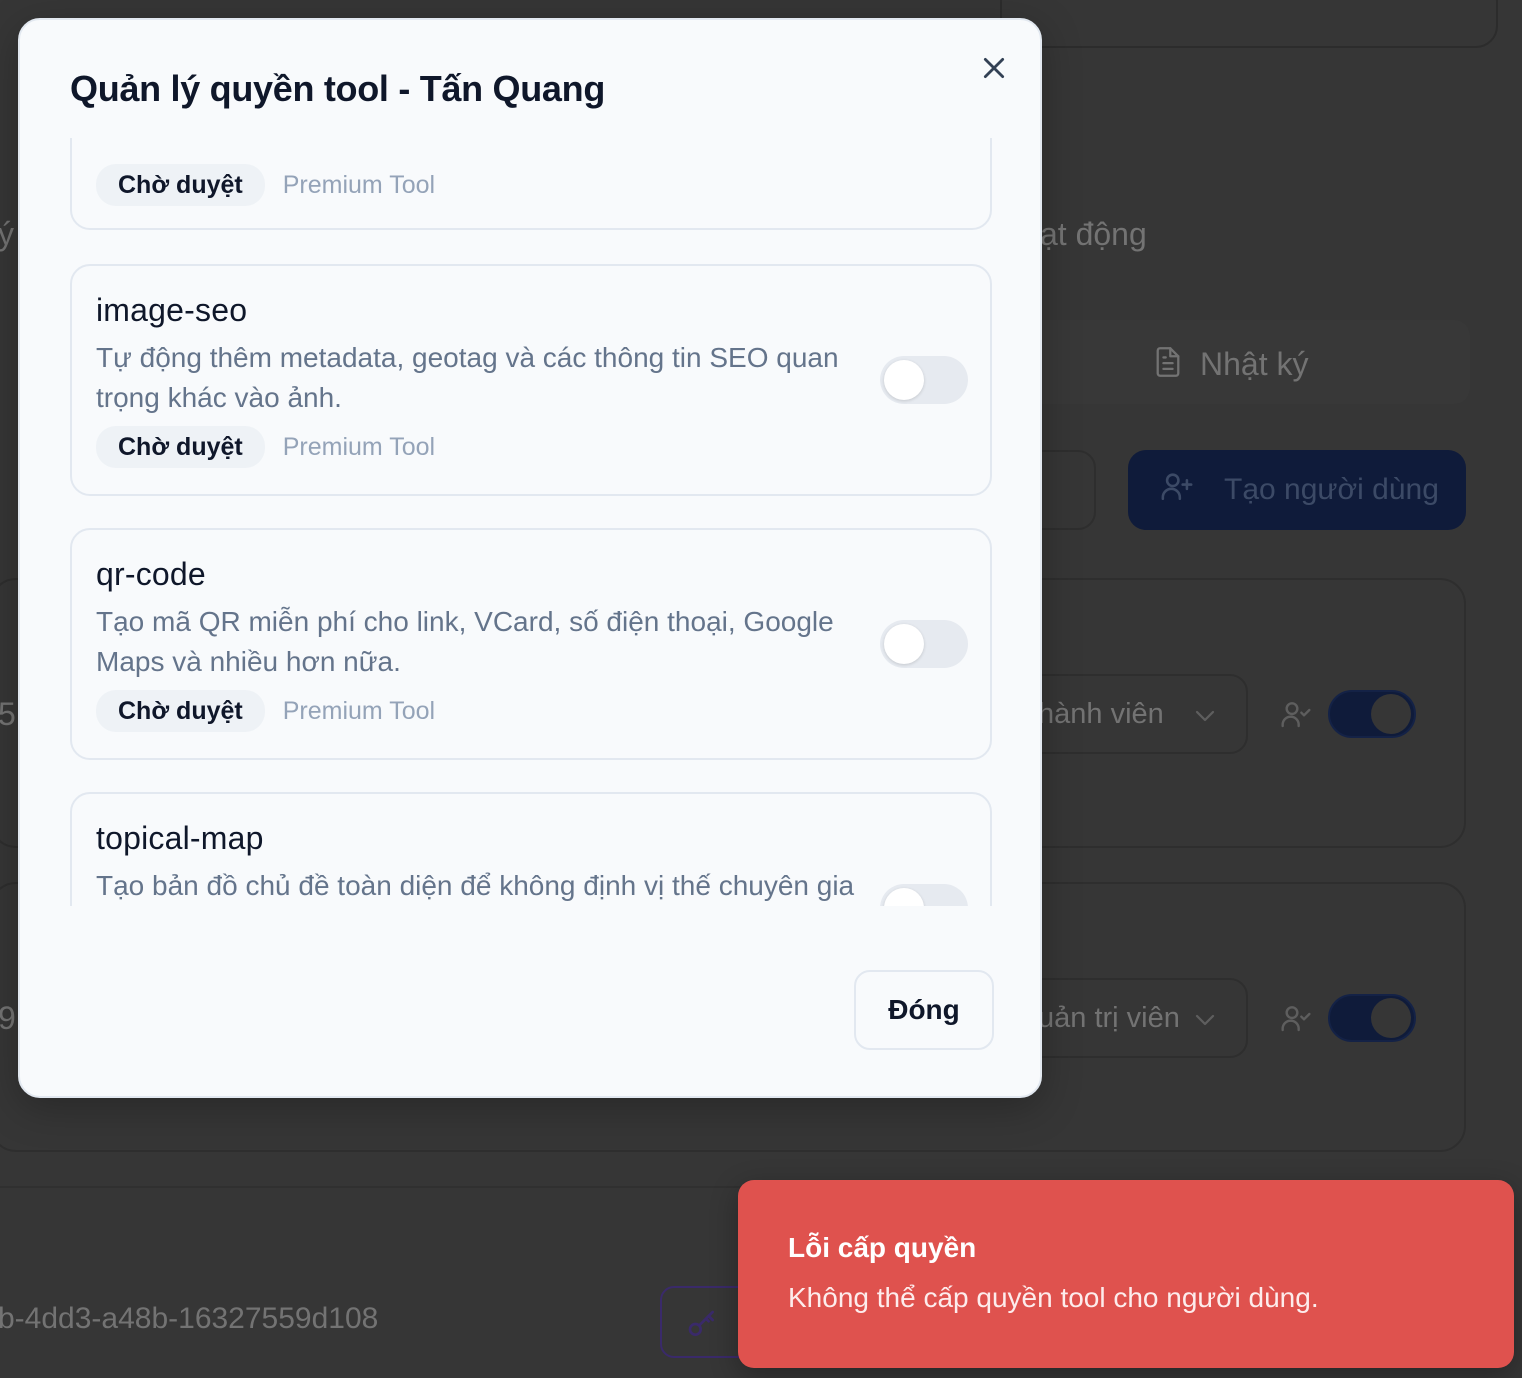 This screenshot has height=1378, width=1522. I want to click on bg-user-id: b-4dd3-a48b-16327559d108, so click(189, 1318).